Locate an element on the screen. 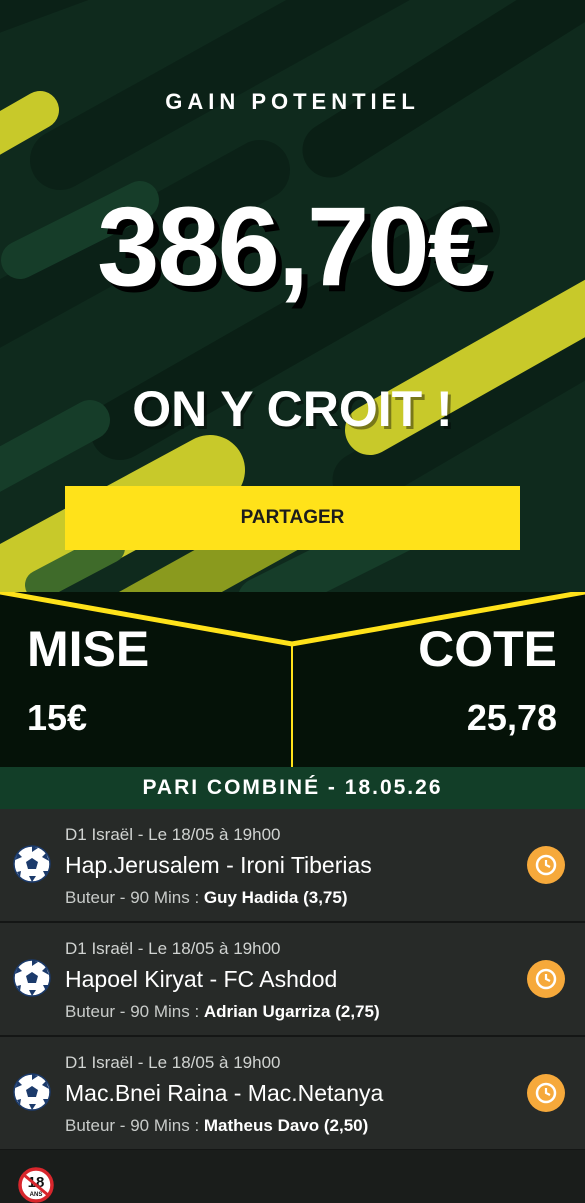  age-restriction-icon: 18 ANS is located at coordinates (36, 1185).